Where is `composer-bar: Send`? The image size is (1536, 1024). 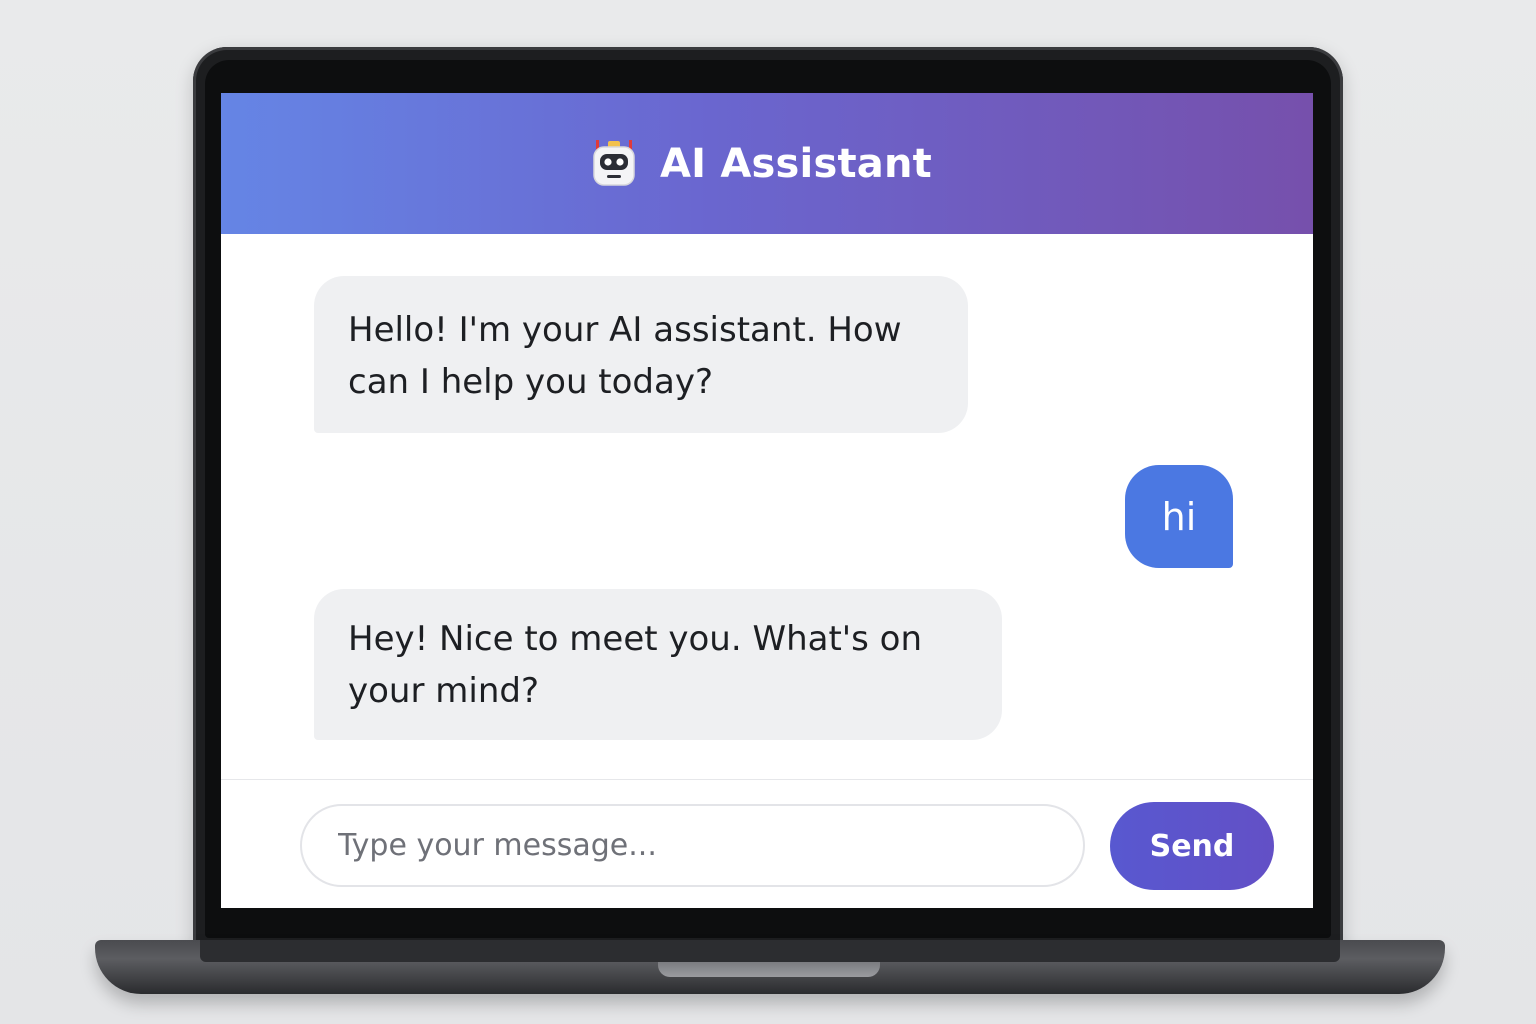 composer-bar: Send is located at coordinates (767, 843).